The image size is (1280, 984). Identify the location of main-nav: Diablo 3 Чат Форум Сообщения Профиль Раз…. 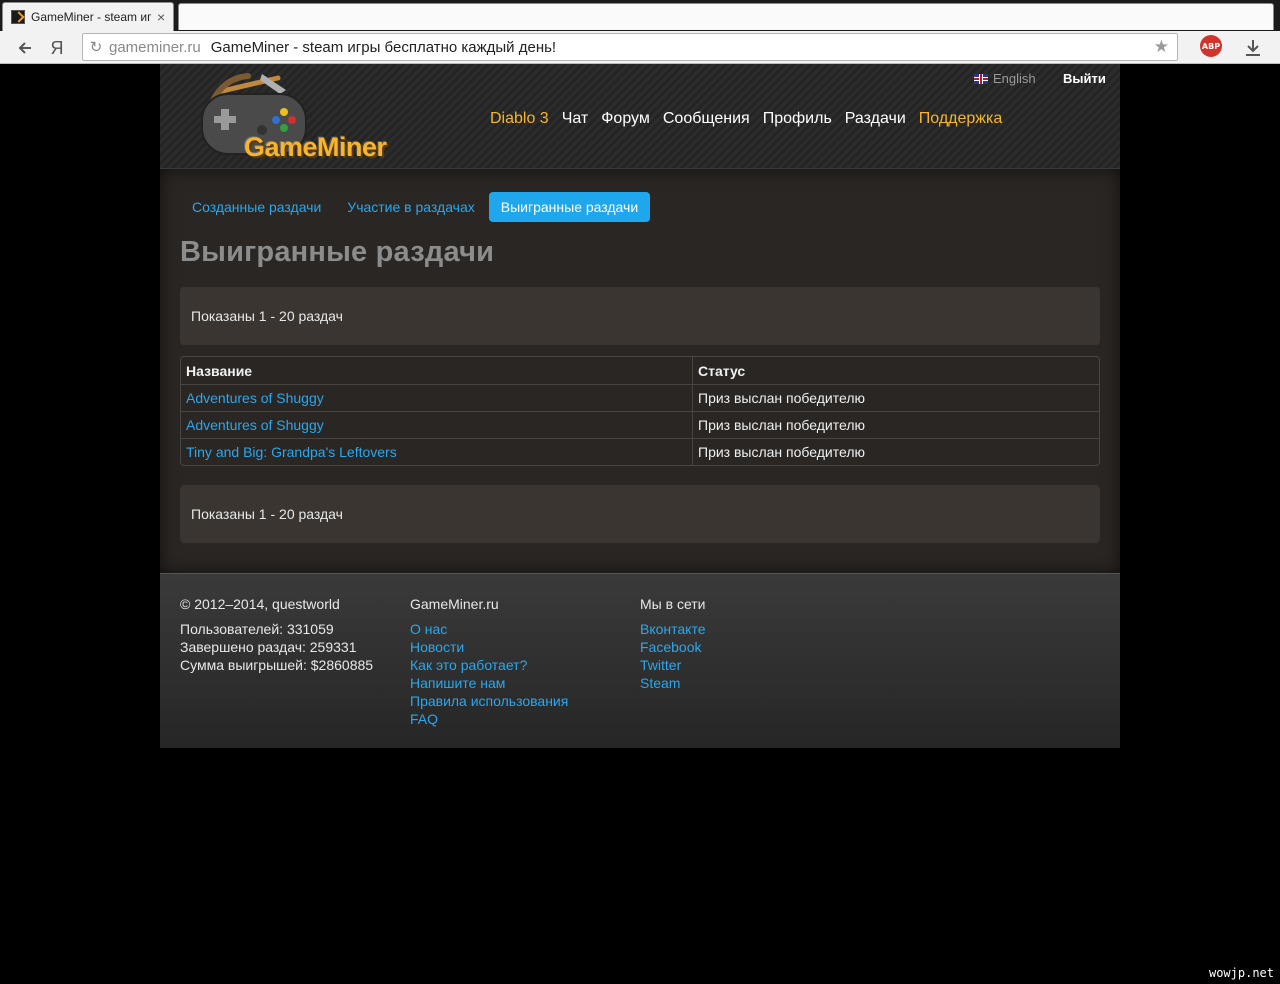
(746, 119).